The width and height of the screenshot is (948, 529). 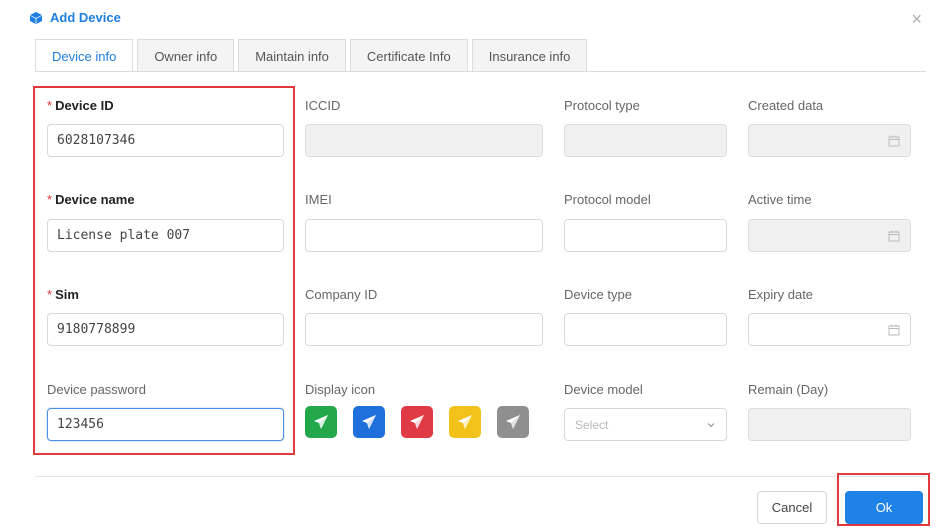 What do you see at coordinates (318, 199) in the screenshot?
I see `imei-label: IMEI` at bounding box center [318, 199].